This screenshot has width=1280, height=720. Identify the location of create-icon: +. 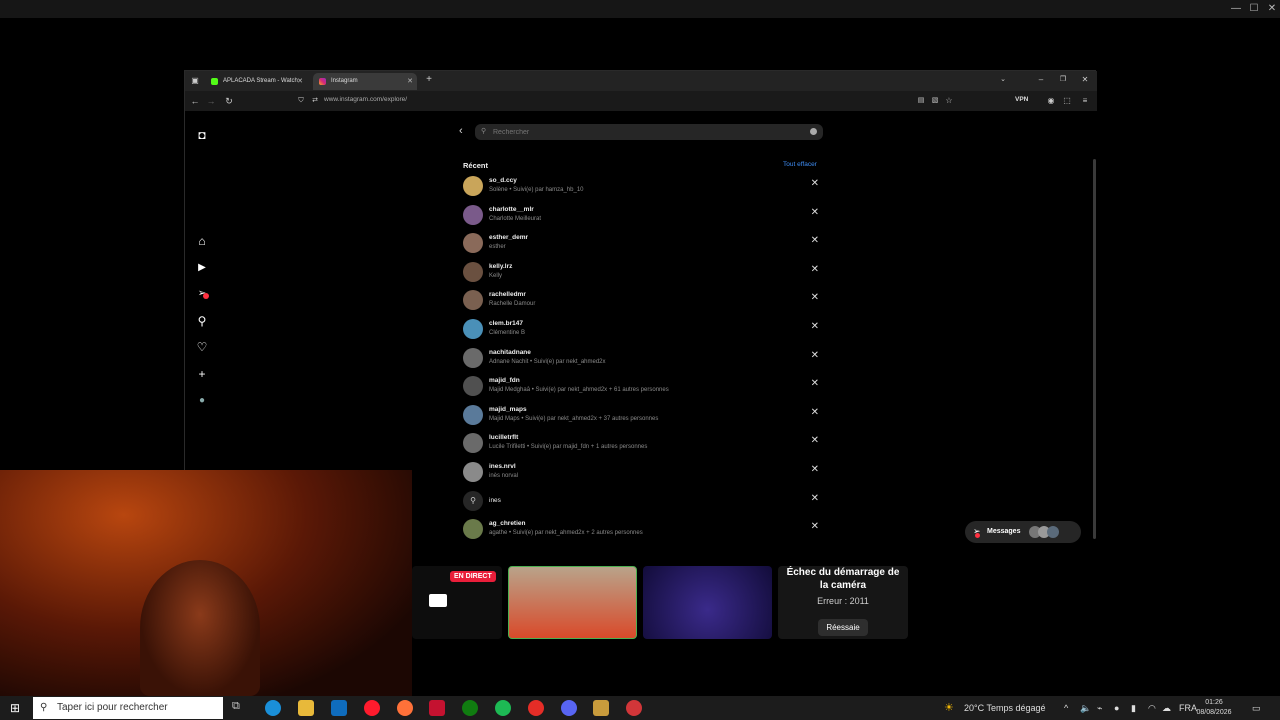
(202, 374).